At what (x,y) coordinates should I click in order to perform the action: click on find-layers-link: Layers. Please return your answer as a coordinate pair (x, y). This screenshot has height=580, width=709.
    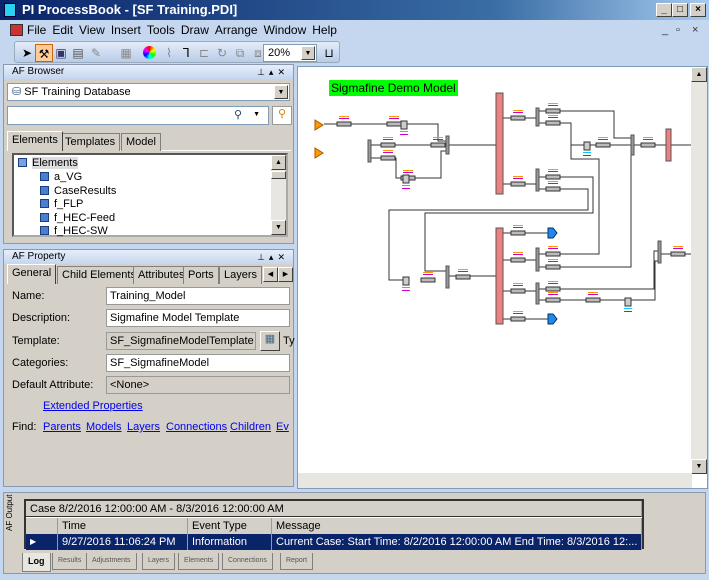
    Looking at the image, I should click on (143, 427).